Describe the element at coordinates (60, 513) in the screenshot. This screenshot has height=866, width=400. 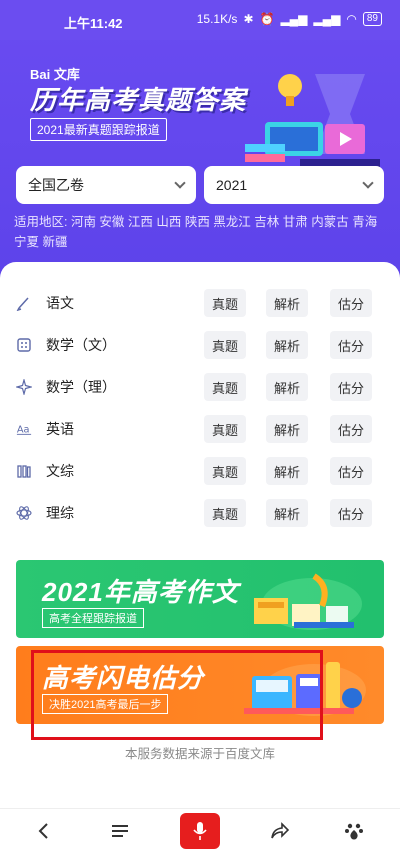
I see `subject-label: 理综` at that location.